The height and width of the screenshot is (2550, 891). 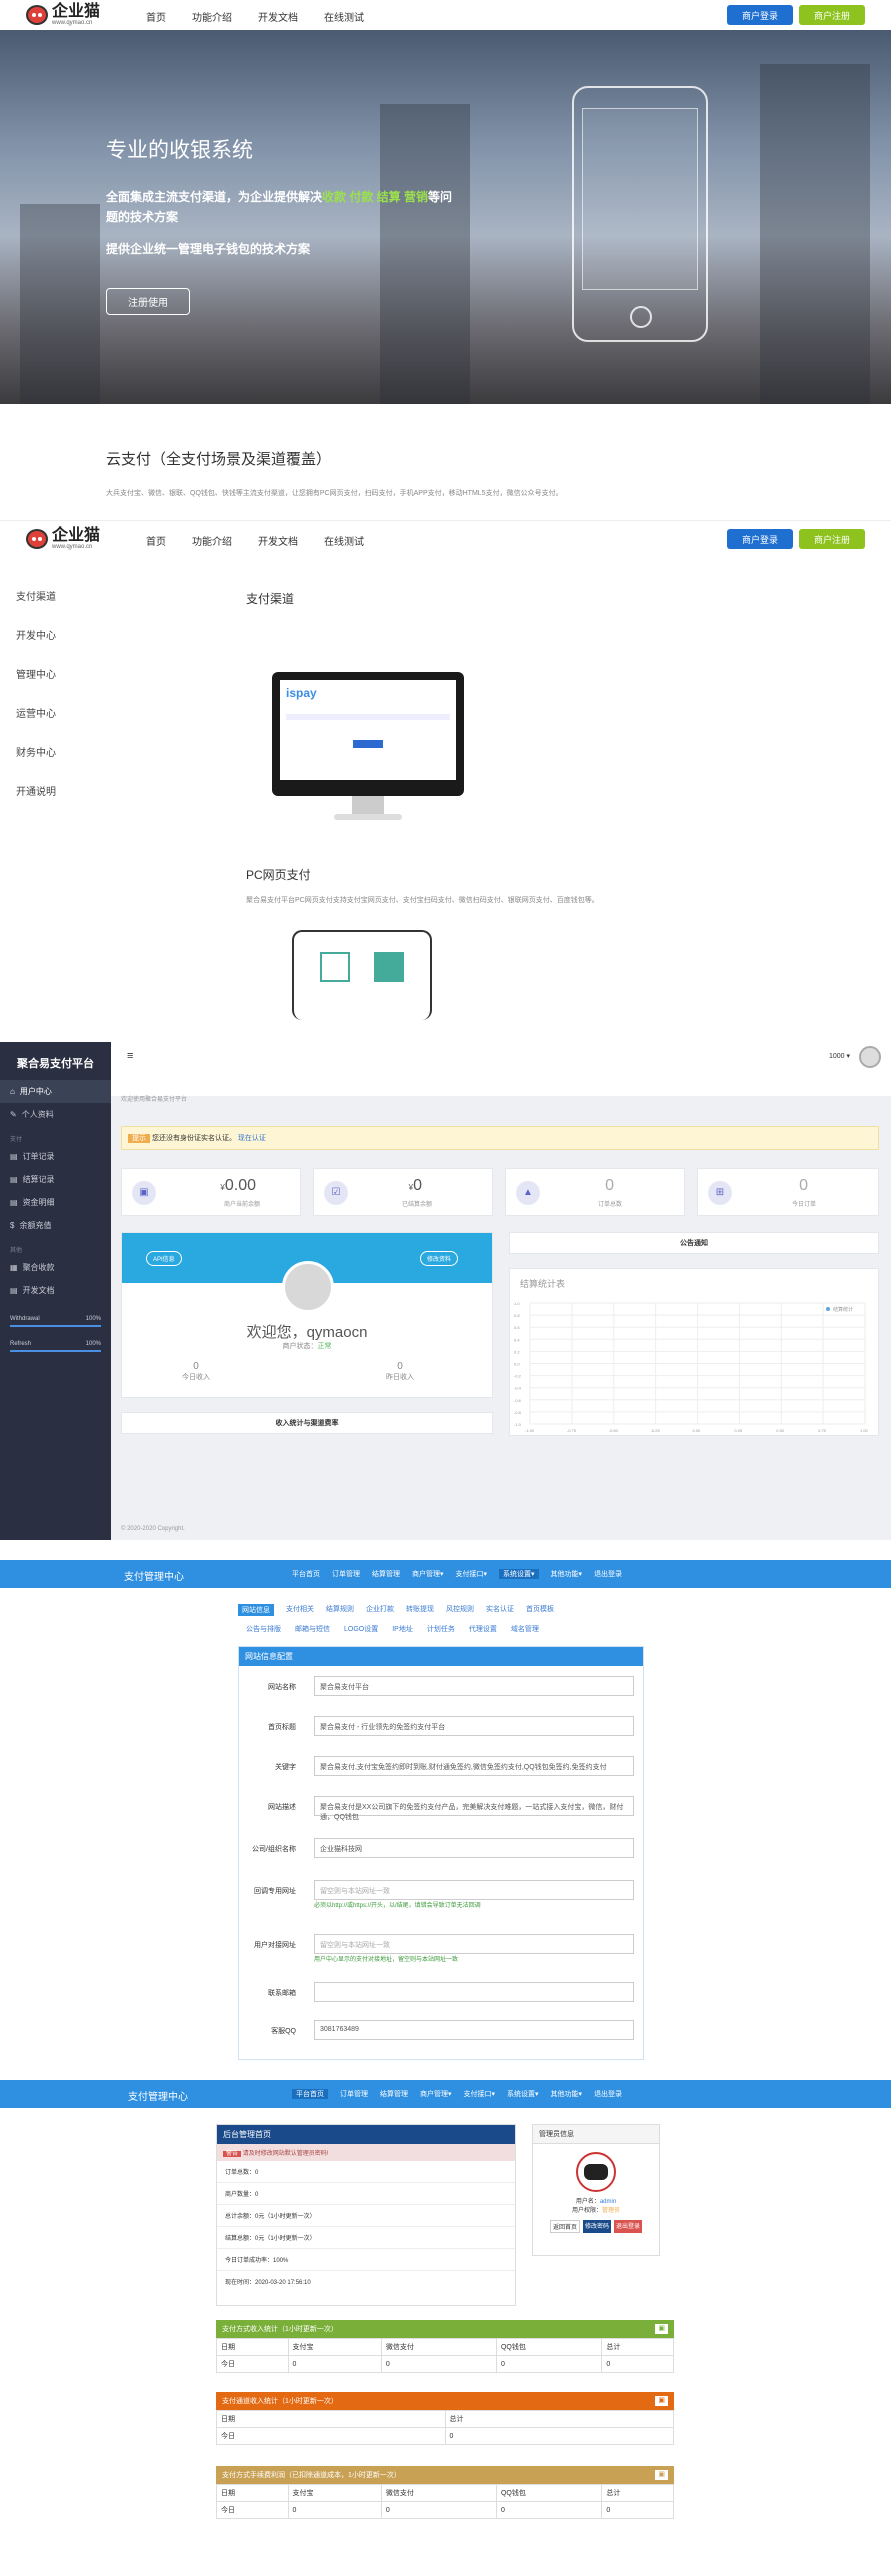 I want to click on field-input, so click(x=474, y=1992).